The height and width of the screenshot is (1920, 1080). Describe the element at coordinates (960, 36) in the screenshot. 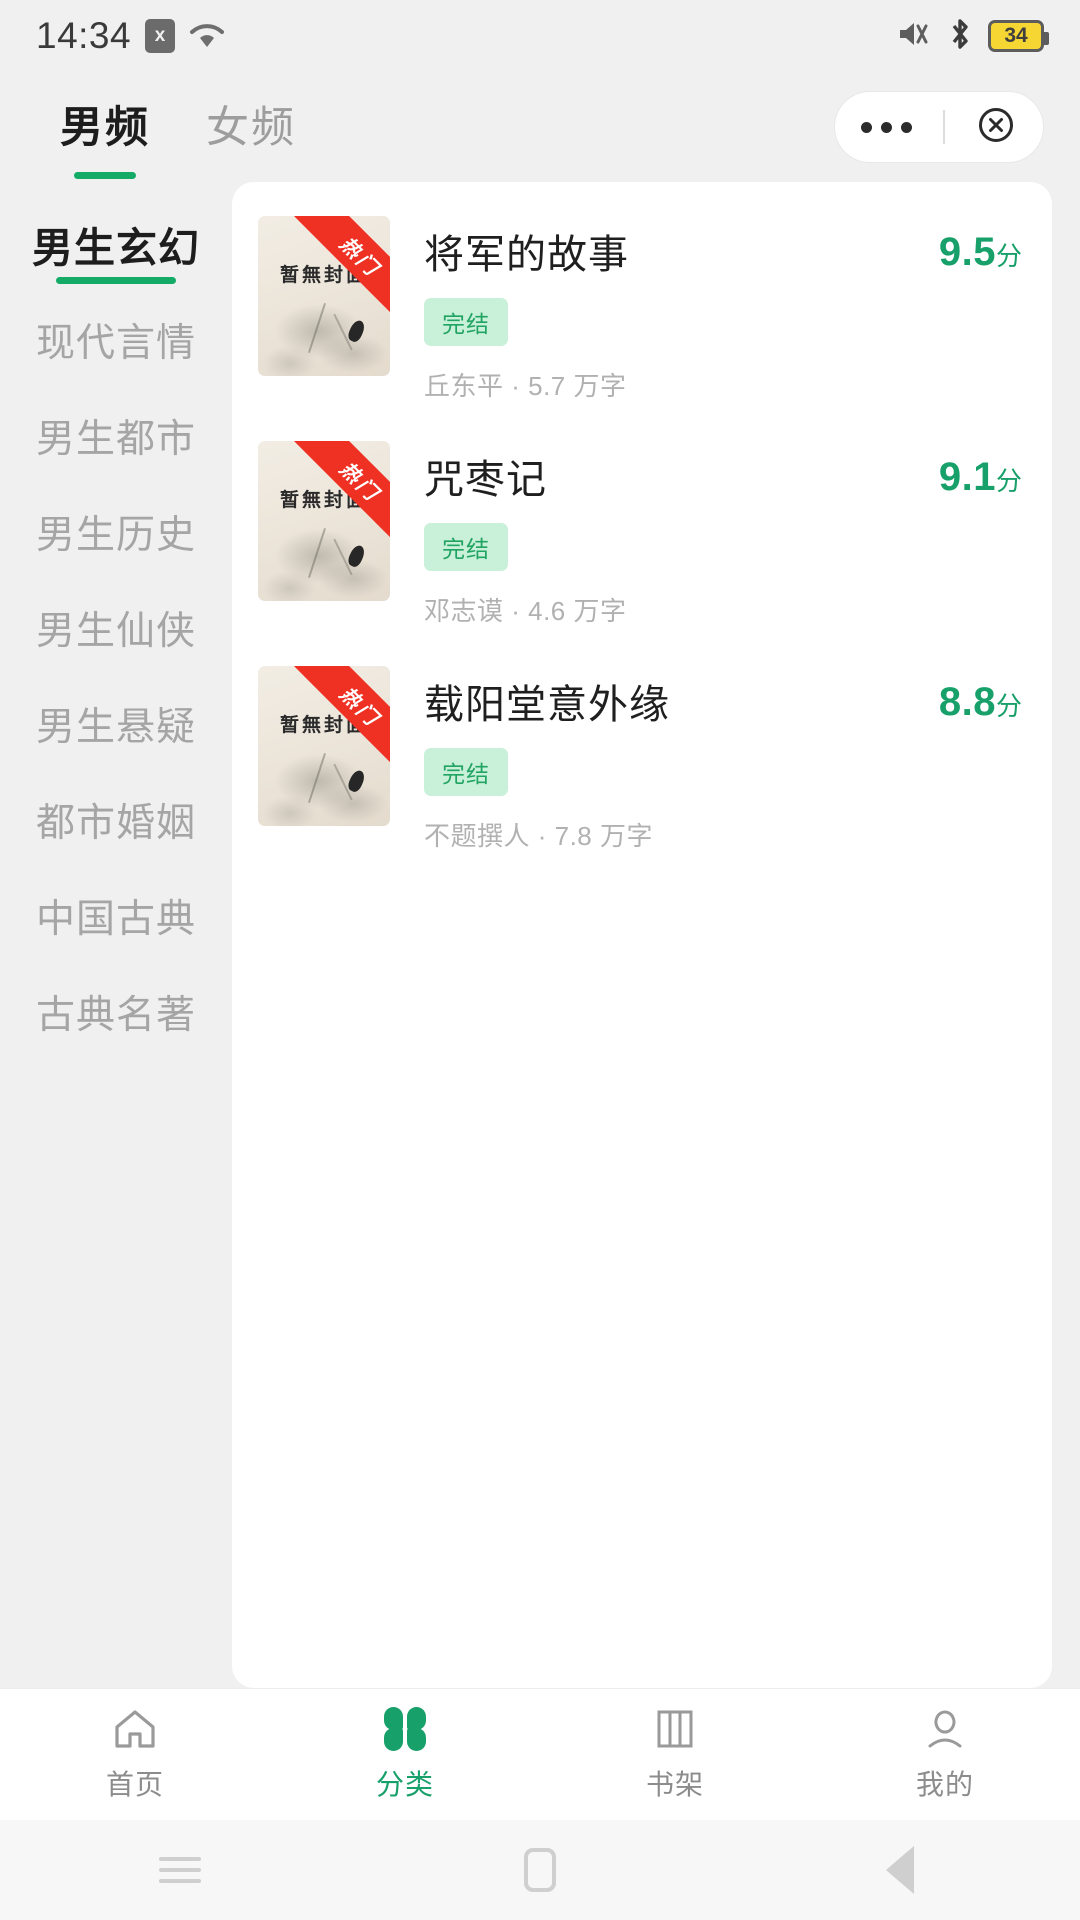

I see `bluetooth-icon` at that location.